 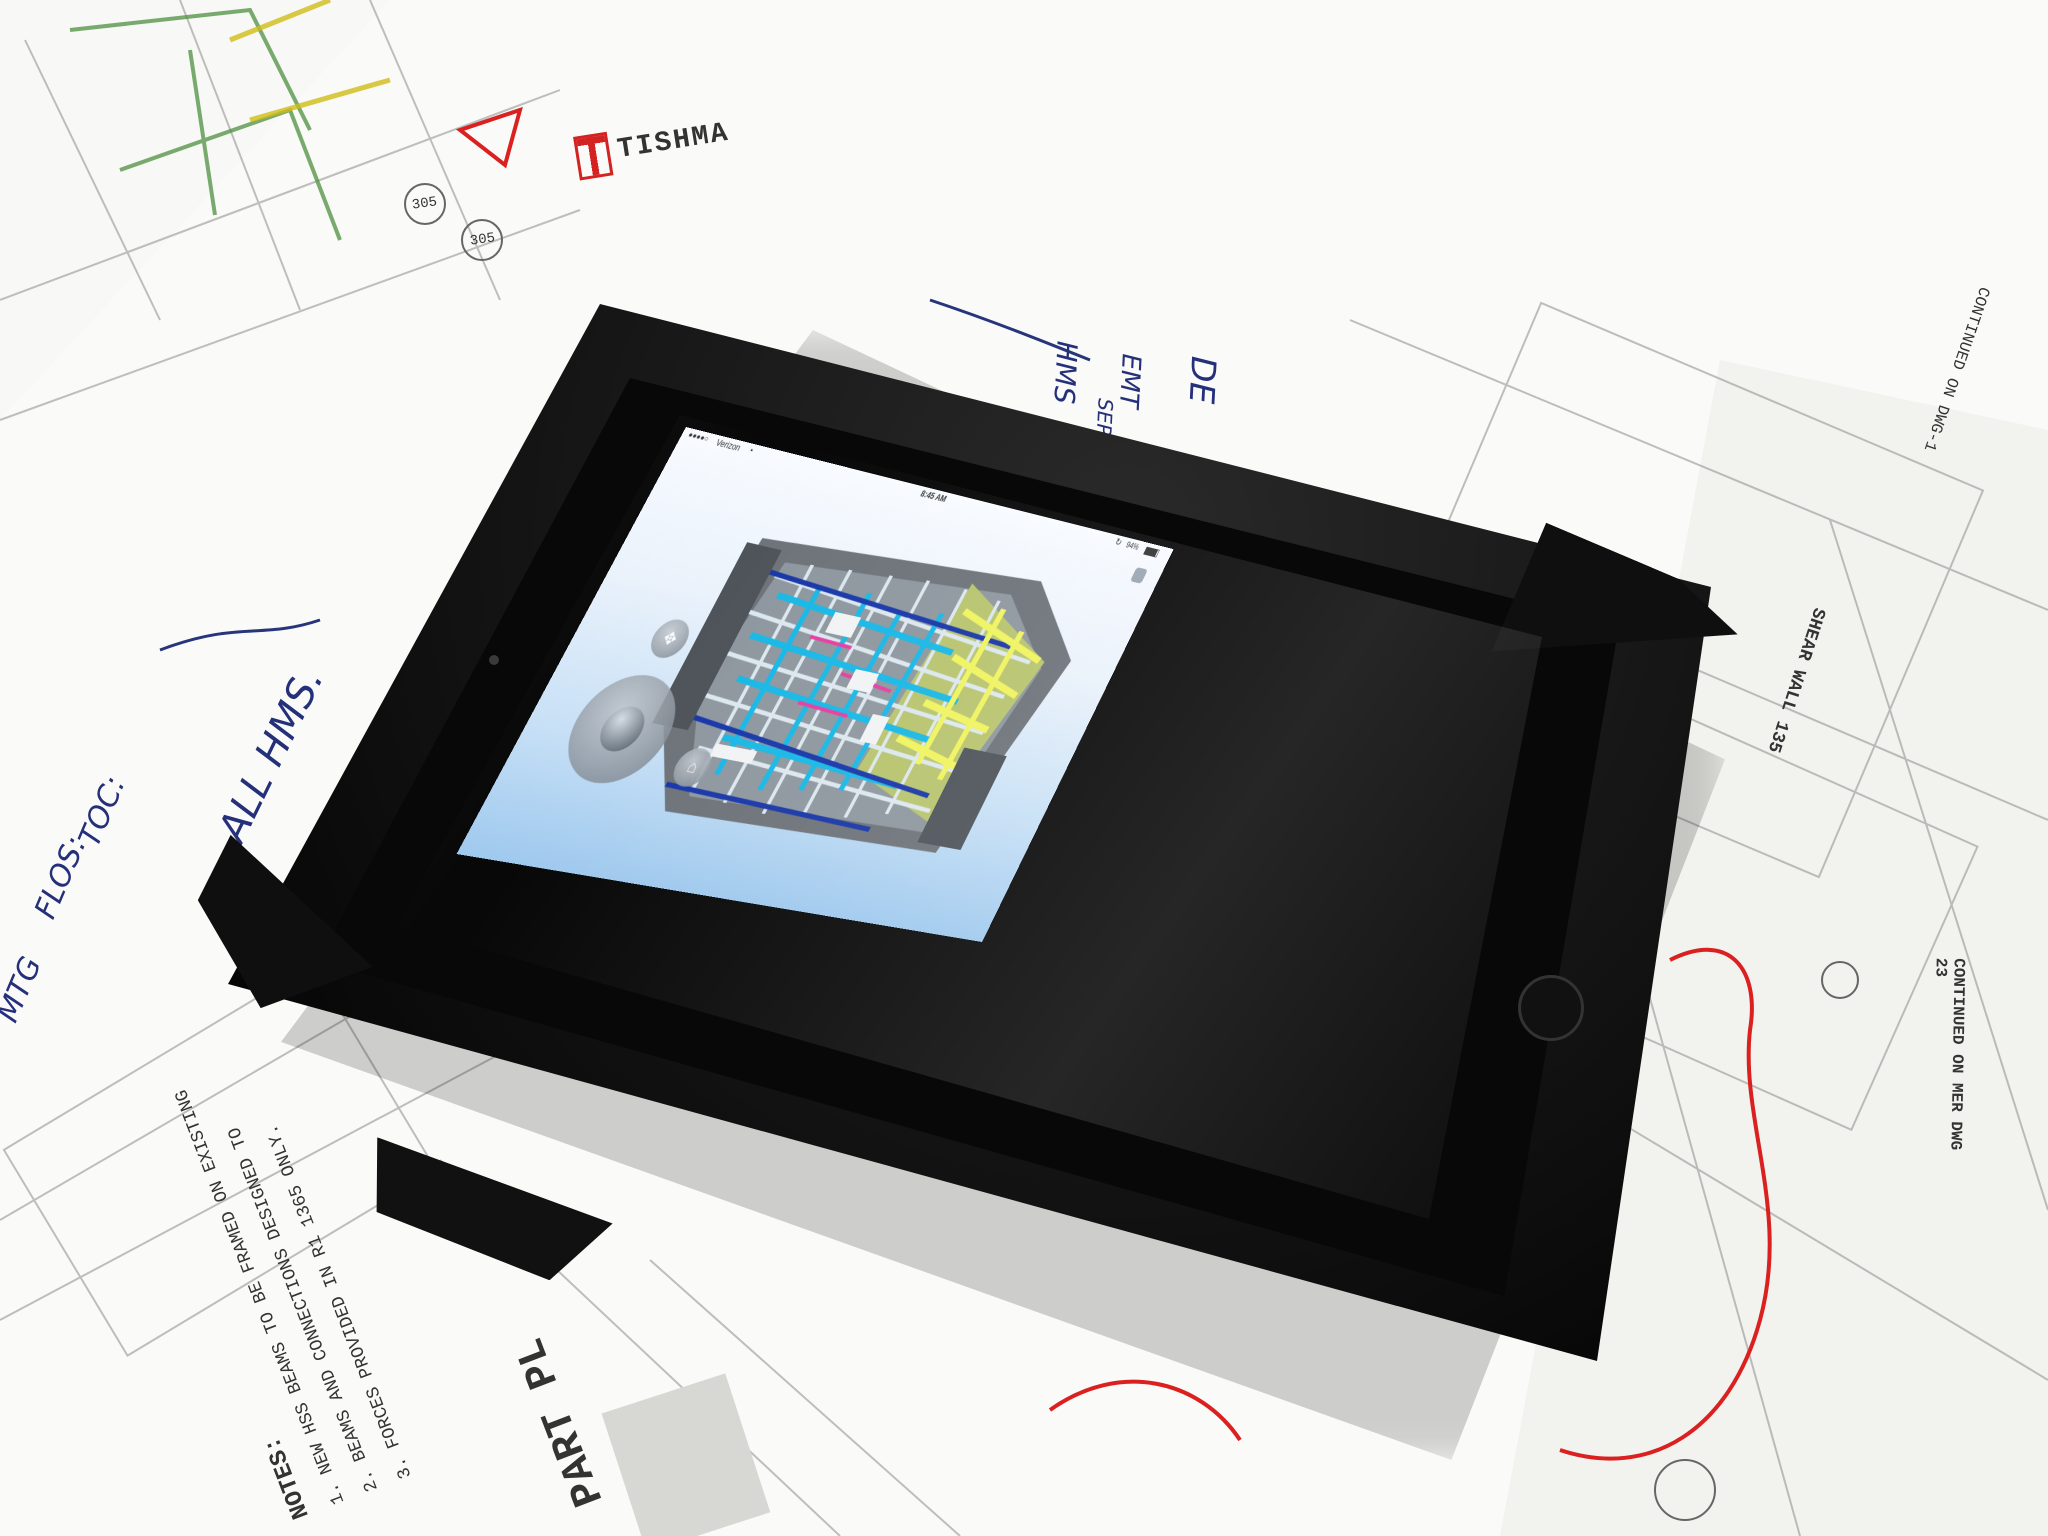 What do you see at coordinates (751, 450) in the screenshot?
I see `wifi-icon: ◔` at bounding box center [751, 450].